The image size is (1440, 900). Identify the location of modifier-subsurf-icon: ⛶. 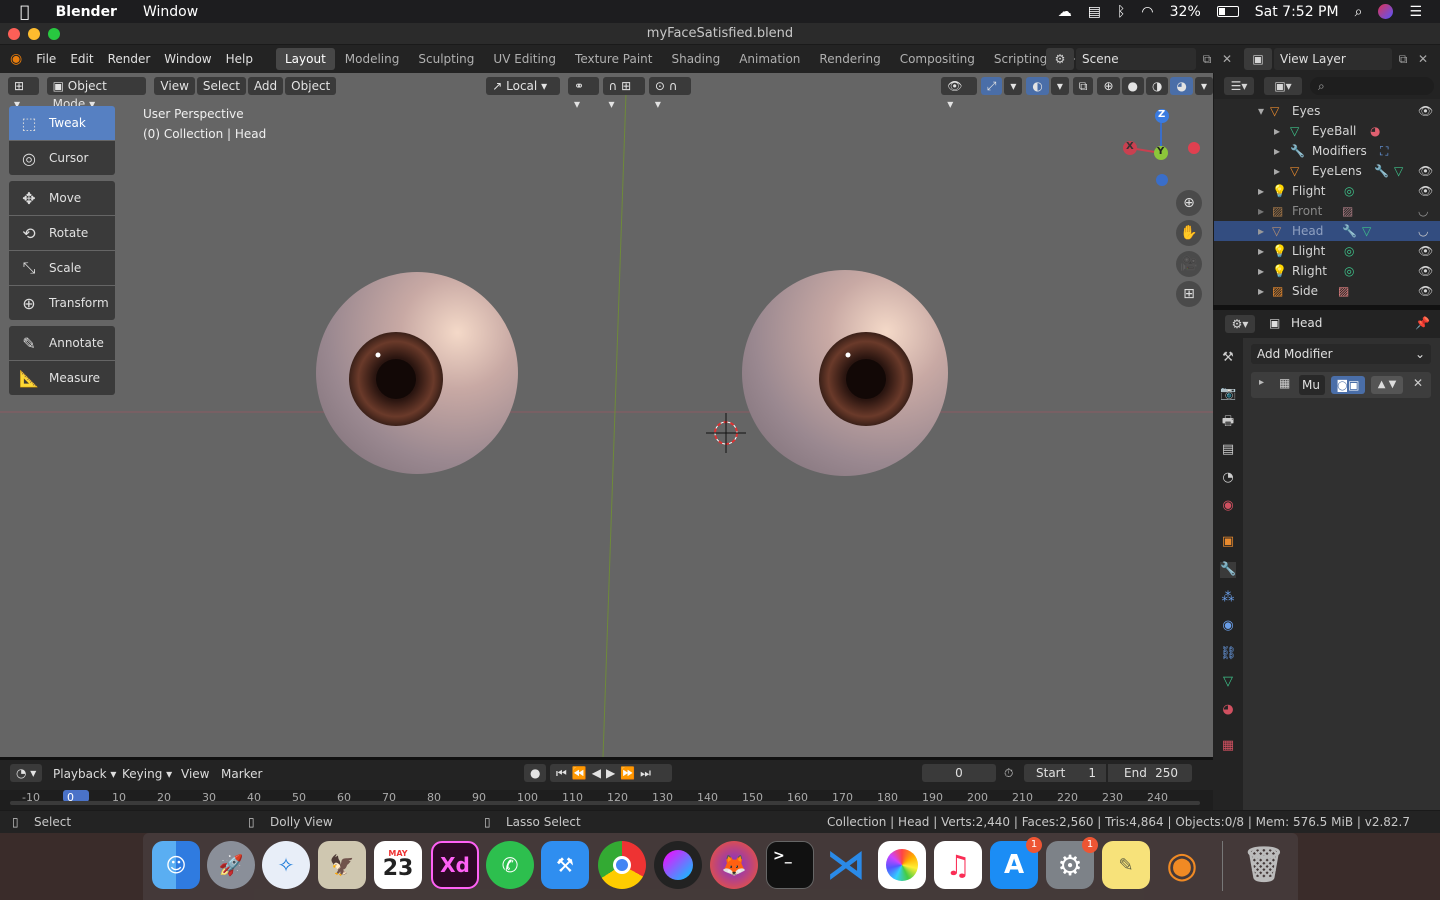
(1384, 151).